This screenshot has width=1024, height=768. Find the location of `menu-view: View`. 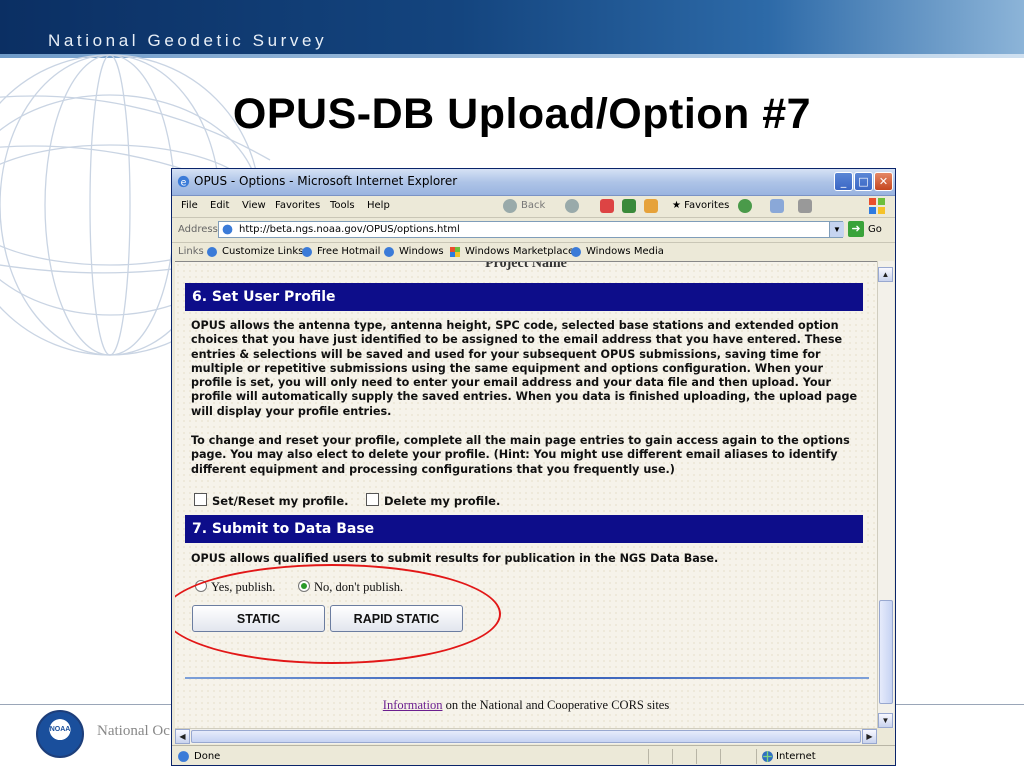

menu-view: View is located at coordinates (254, 205).